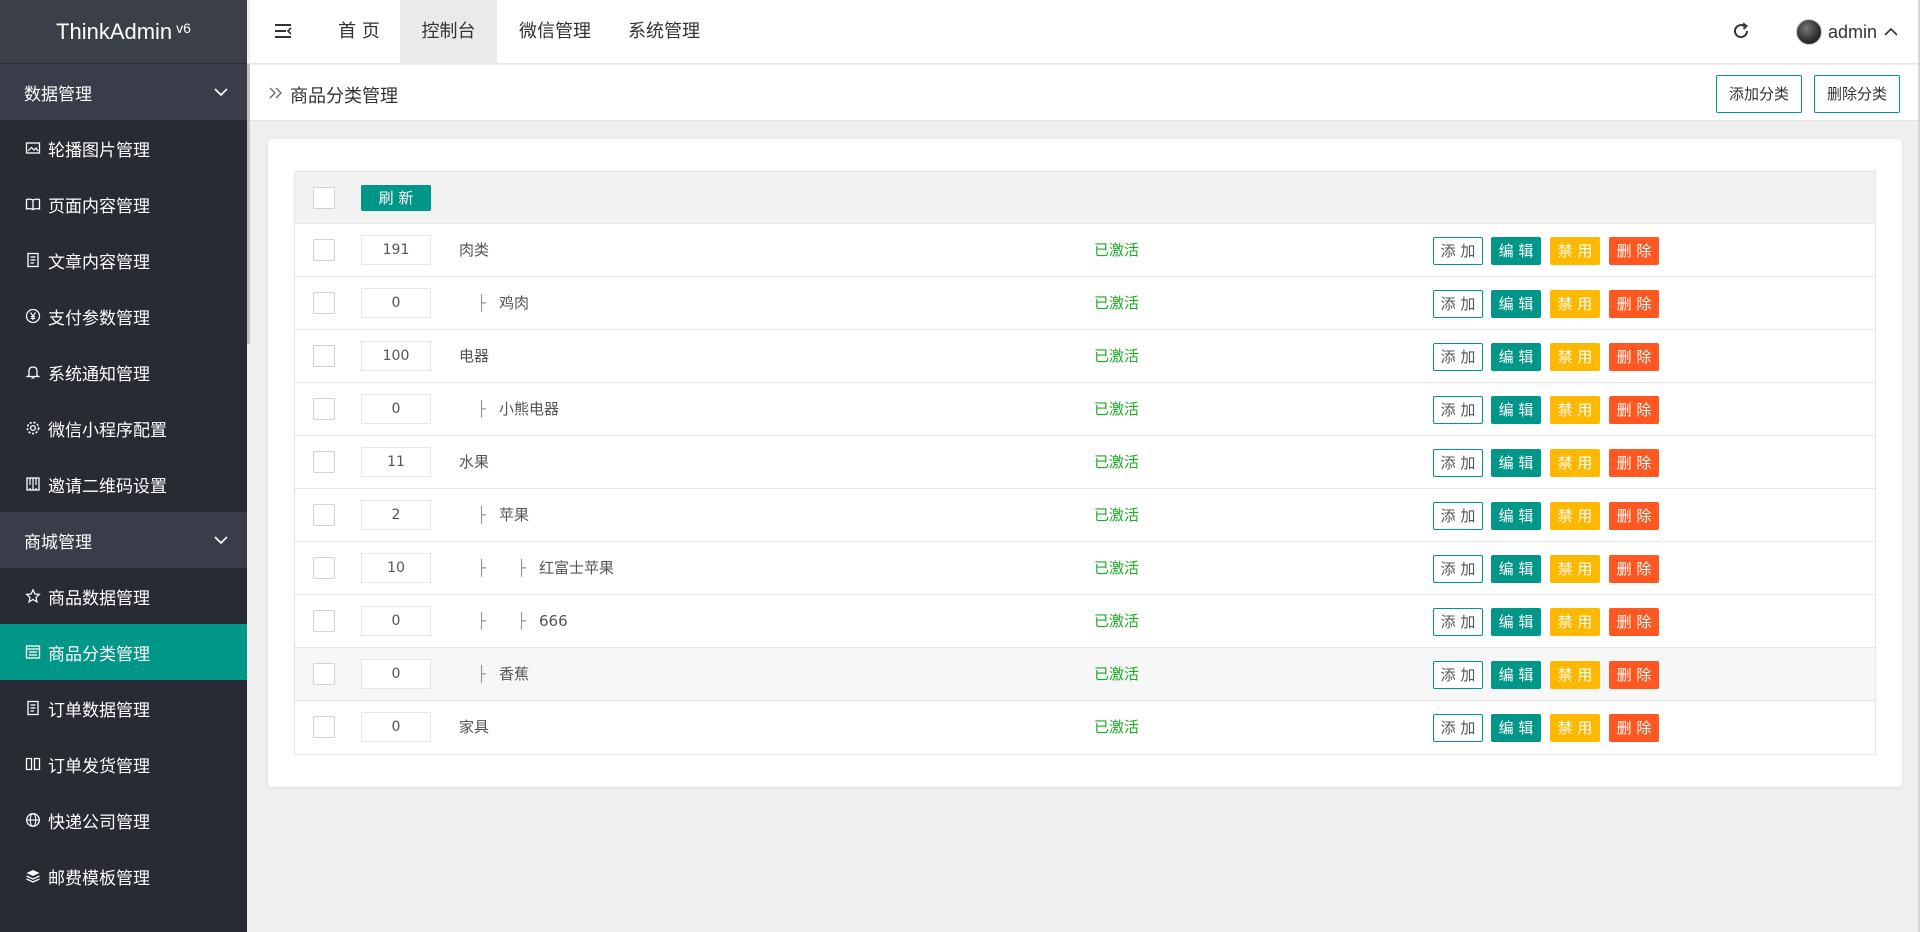 This screenshot has width=1920, height=932. What do you see at coordinates (1117, 727) in the screenshot?
I see `status-text: 已激活` at bounding box center [1117, 727].